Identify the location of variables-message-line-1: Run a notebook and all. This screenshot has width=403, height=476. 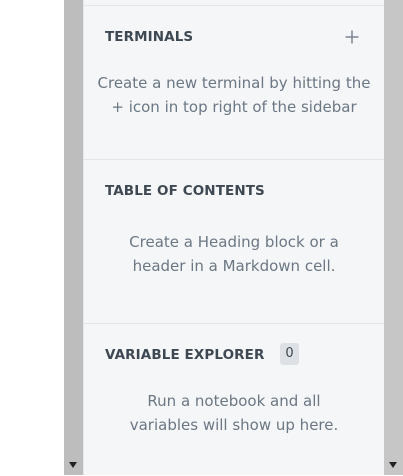
(234, 401).